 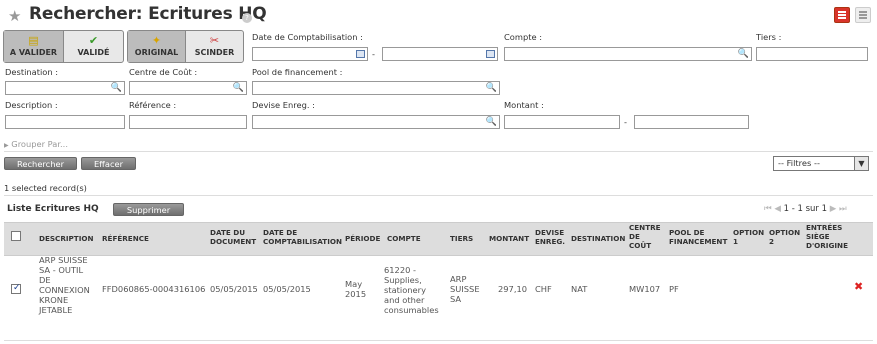 I want to click on col-description: DESCRIPTION, so click(x=66, y=238).